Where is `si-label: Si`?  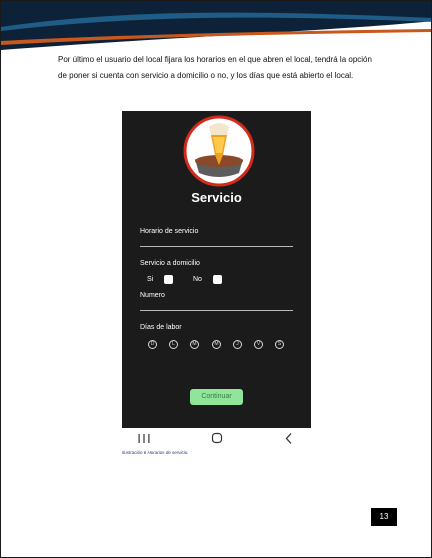
si-label: Si is located at coordinates (150, 279).